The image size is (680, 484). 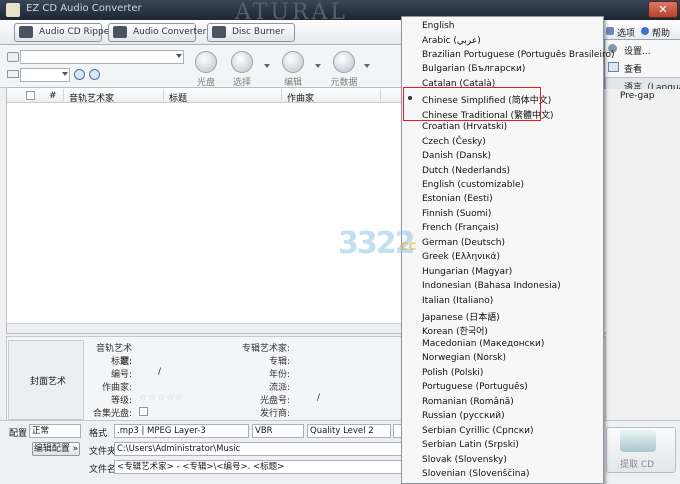 I want to click on tab-audio-converter: Audio Converter, so click(x=157, y=32).